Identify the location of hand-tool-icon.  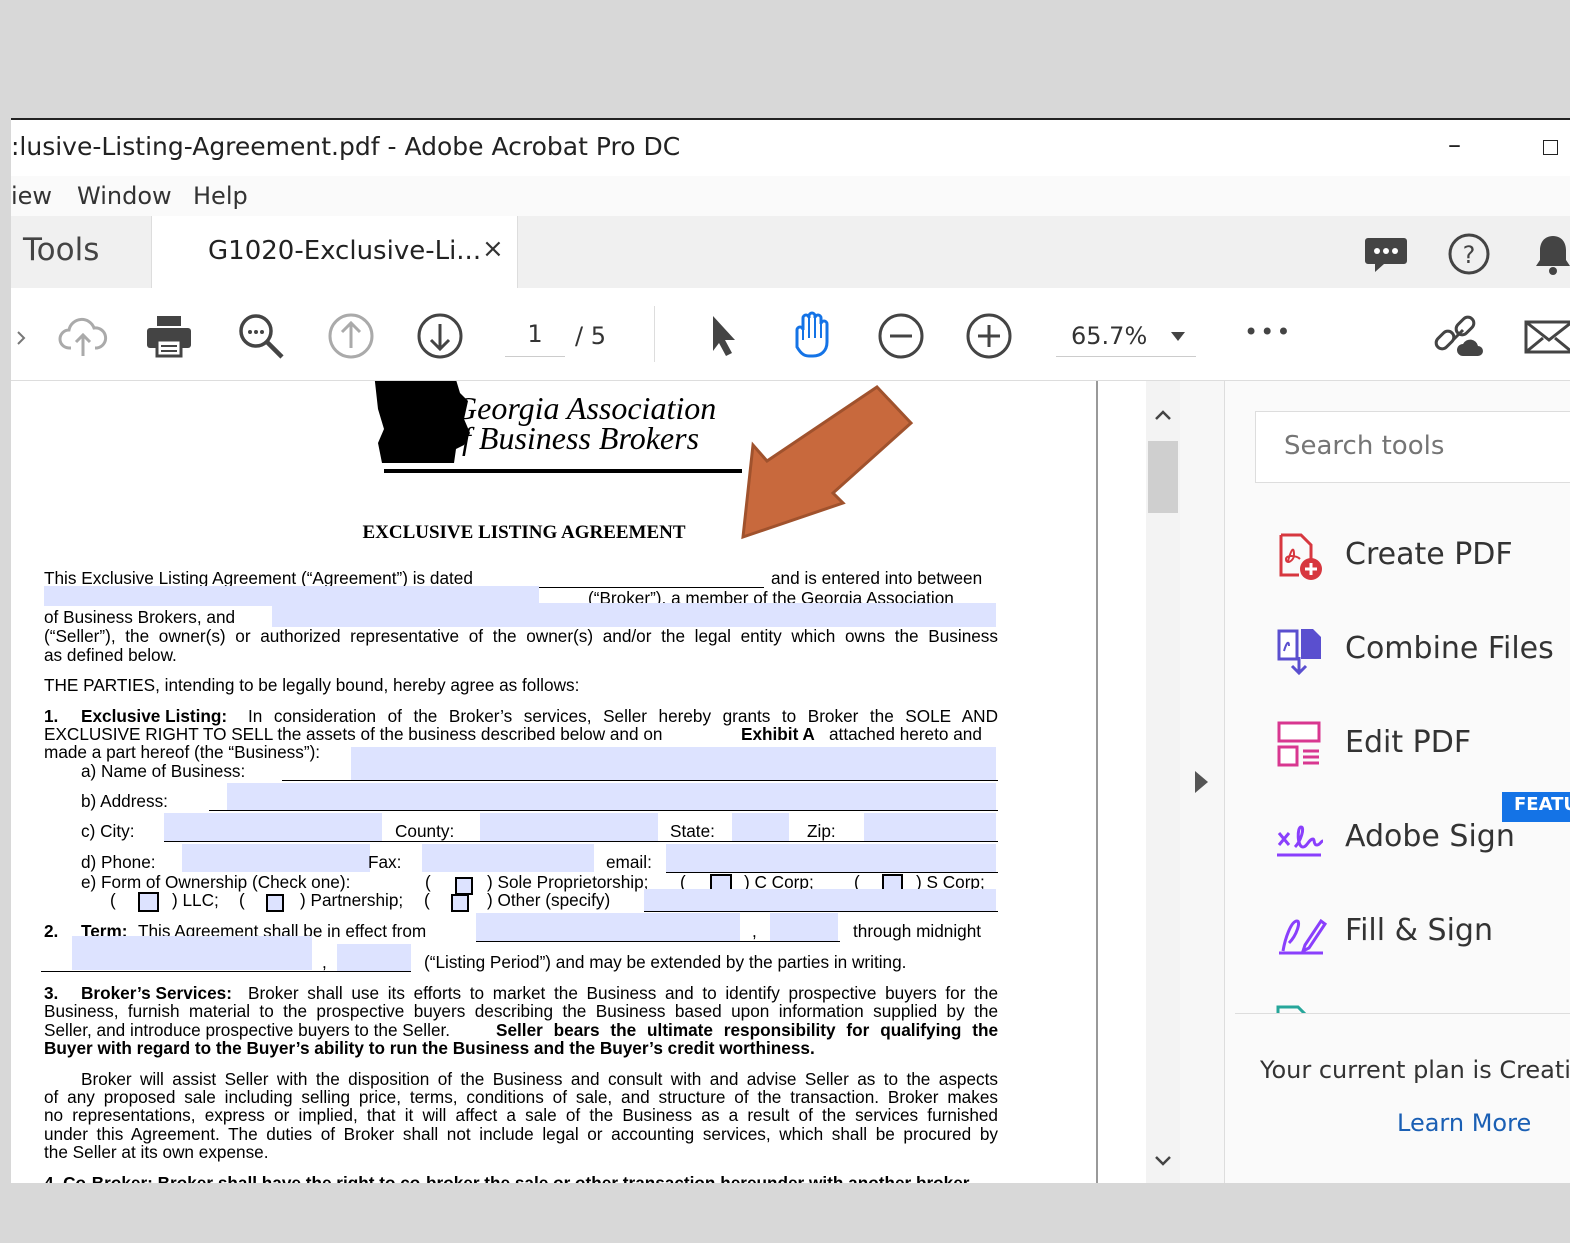
(811, 336).